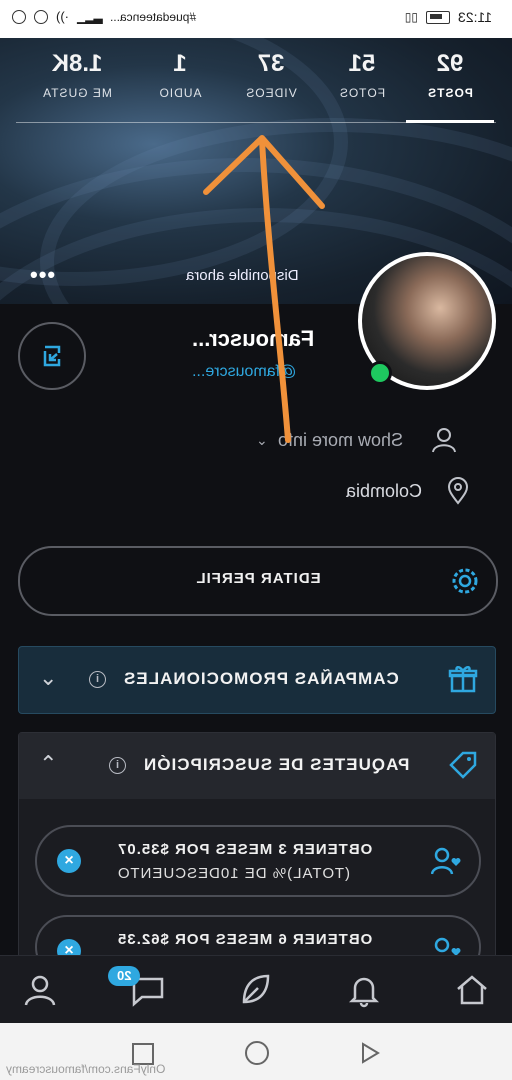 This screenshot has width=512, height=1080. I want to click on active-tab-indicator, so click(450, 121).